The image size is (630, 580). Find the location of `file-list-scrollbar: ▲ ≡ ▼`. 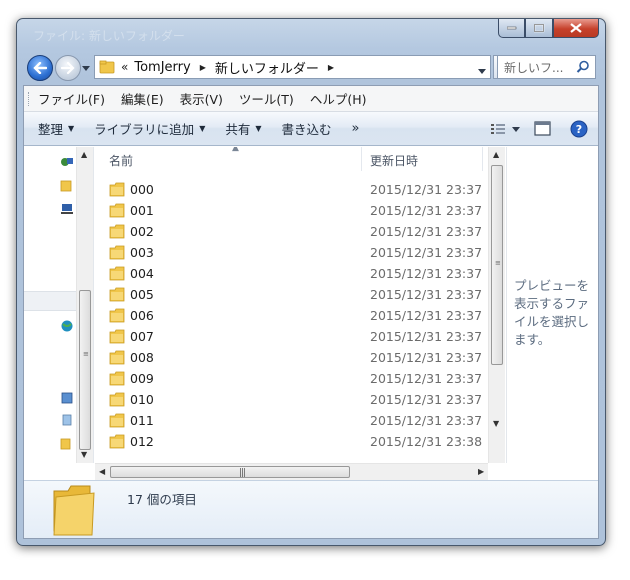

file-list-scrollbar: ▲ ≡ ▼ is located at coordinates (496, 305).